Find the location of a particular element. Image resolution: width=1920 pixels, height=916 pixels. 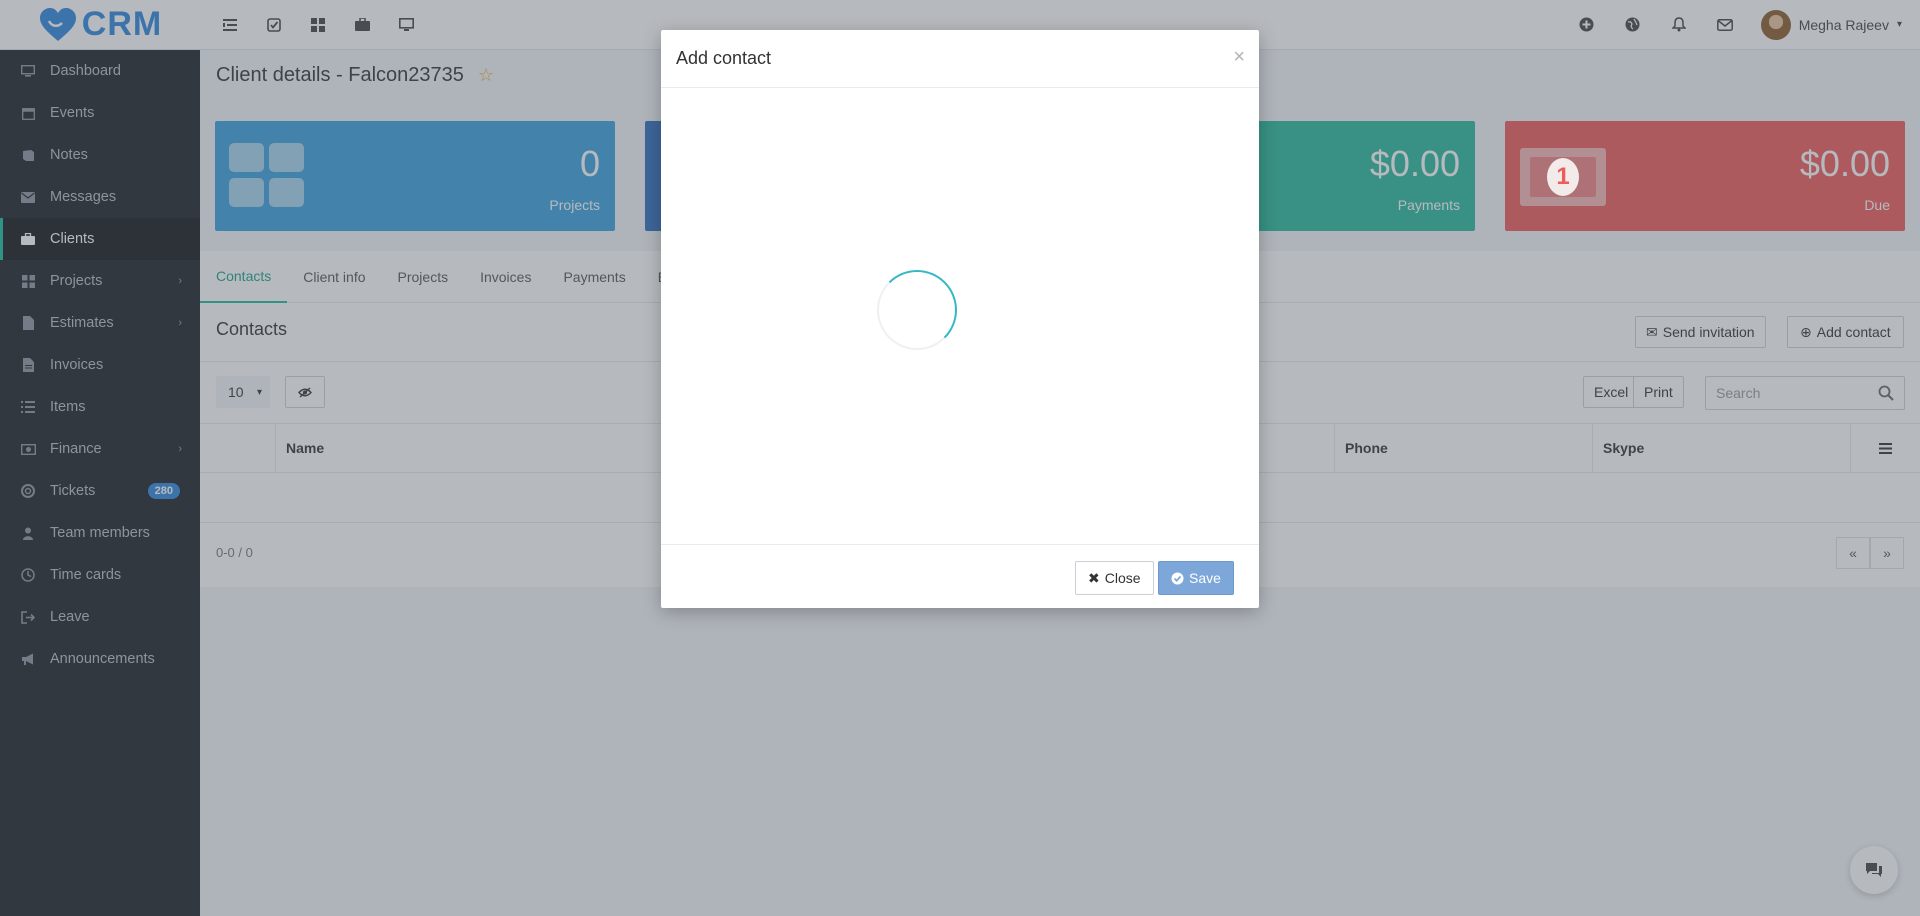

times-icon: ✖ is located at coordinates (1094, 577).